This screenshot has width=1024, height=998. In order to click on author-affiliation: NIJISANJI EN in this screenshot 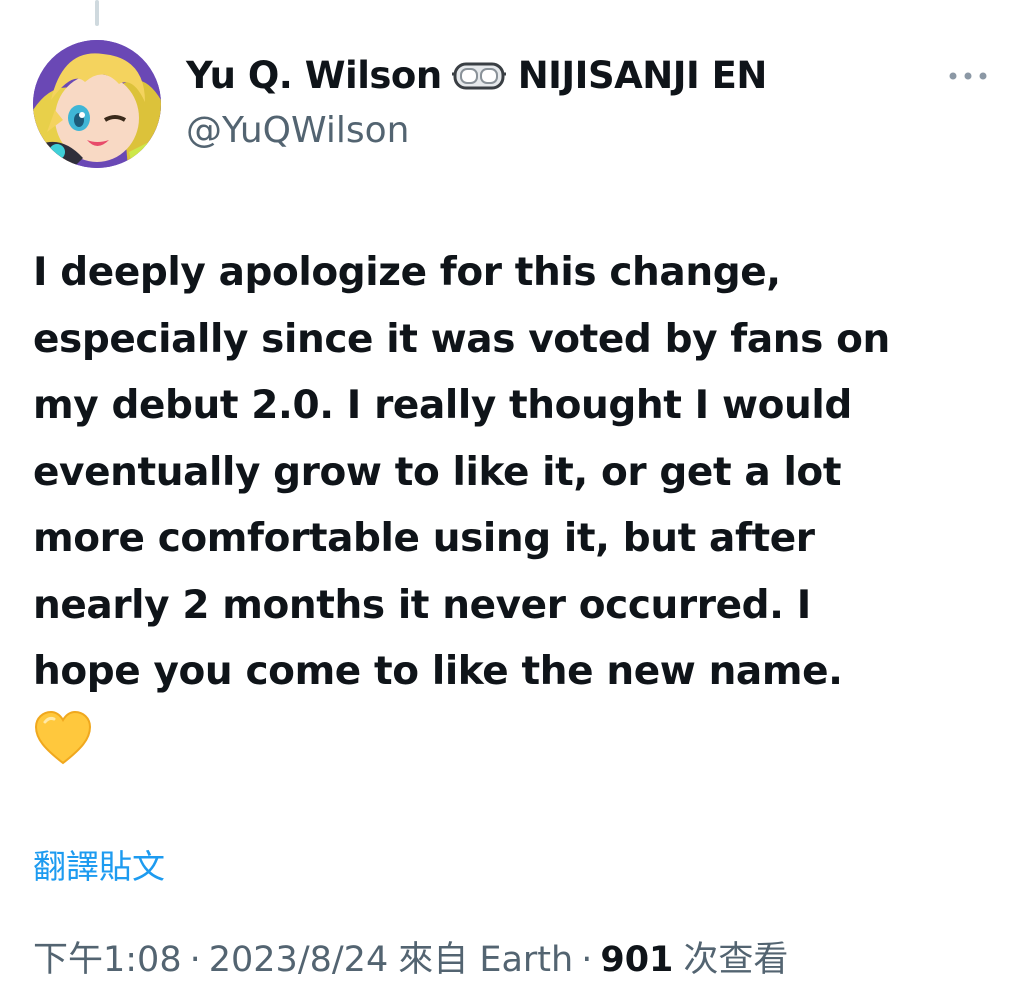, I will do `click(642, 75)`.